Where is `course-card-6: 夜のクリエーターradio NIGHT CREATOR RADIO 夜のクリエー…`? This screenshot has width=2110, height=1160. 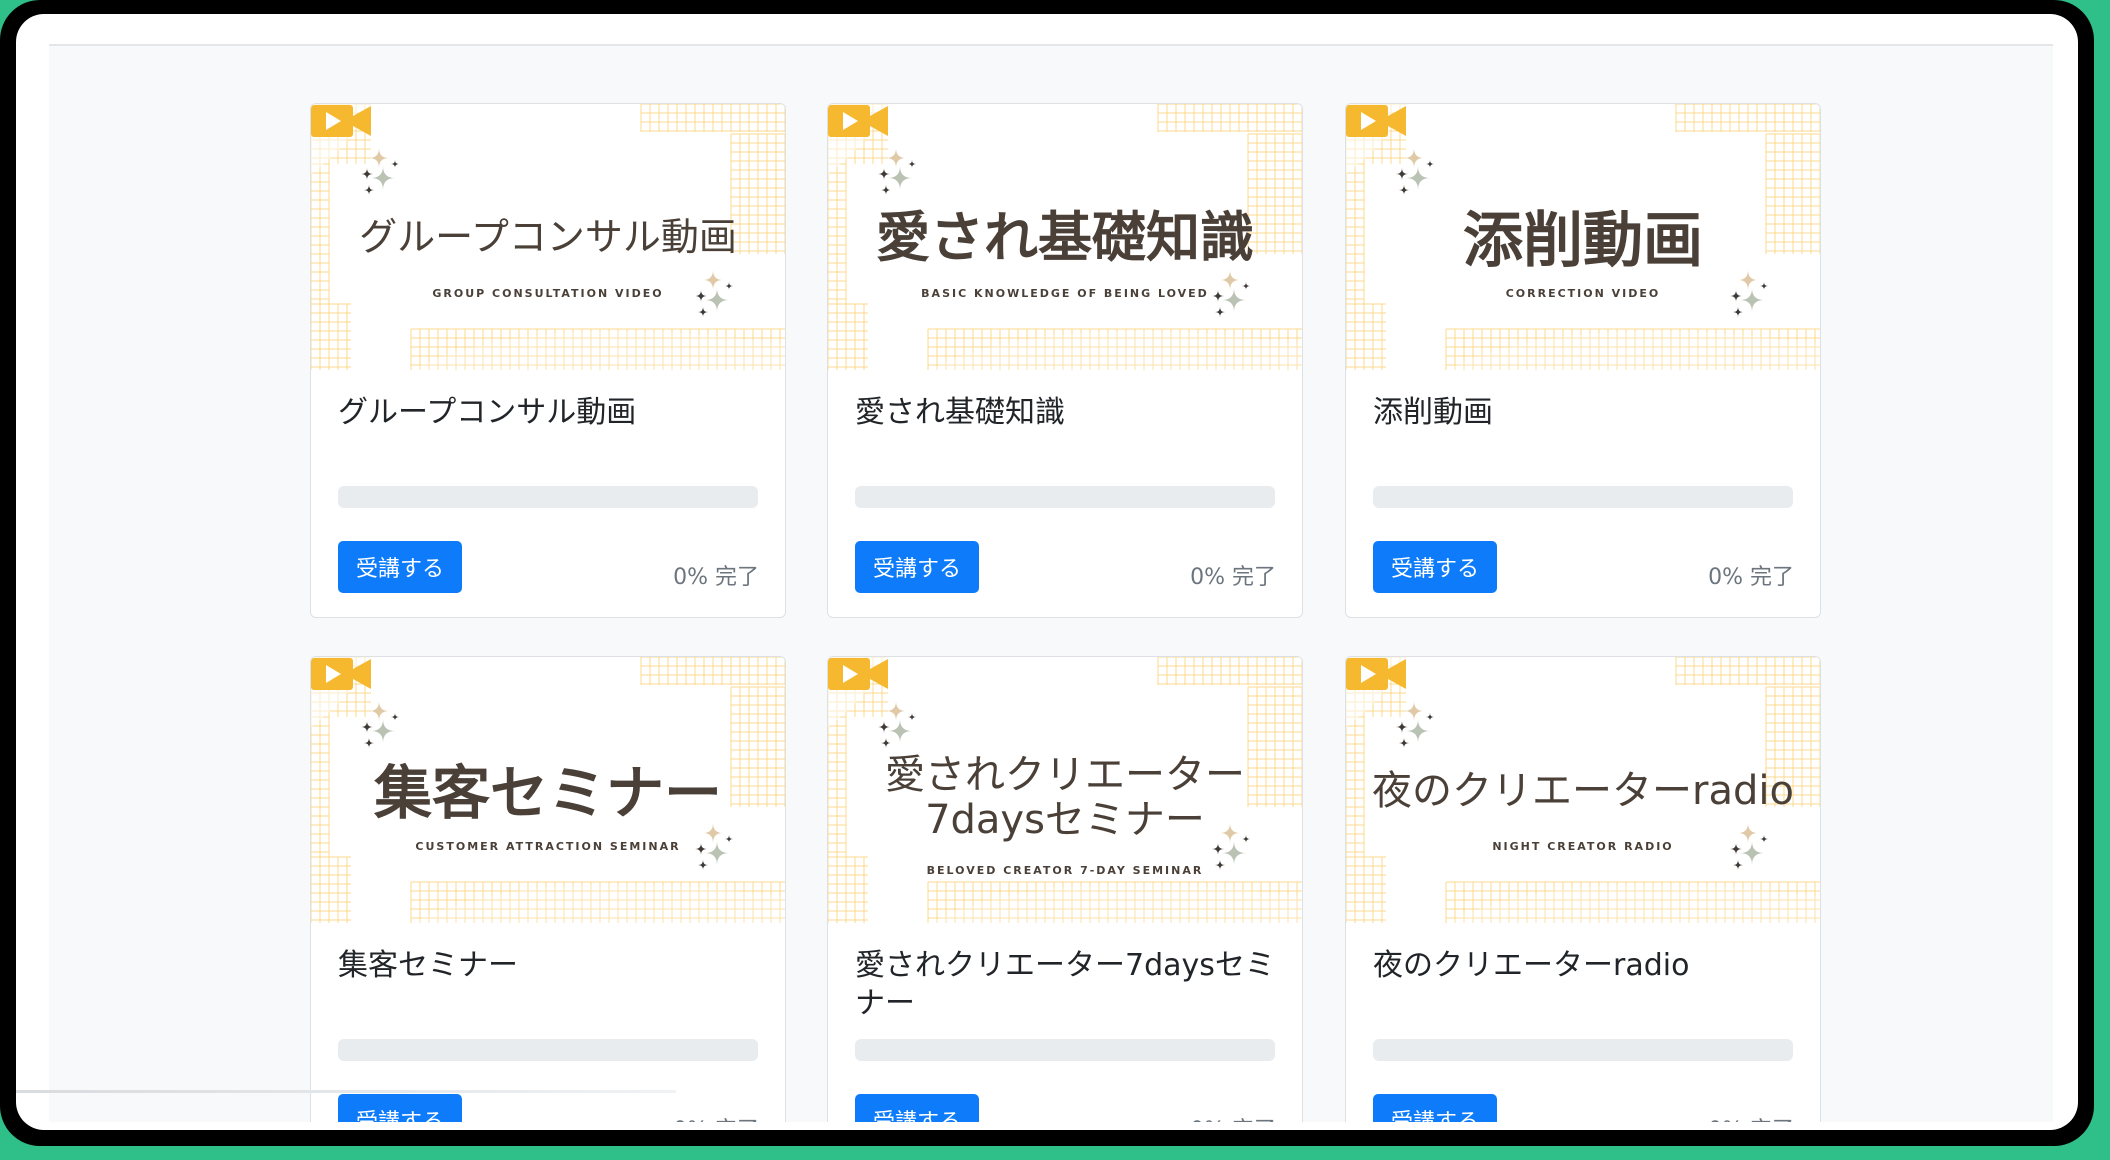 course-card-6: 夜のクリエーターradio NIGHT CREATOR RADIO 夜のクリエー… is located at coordinates (1583, 889).